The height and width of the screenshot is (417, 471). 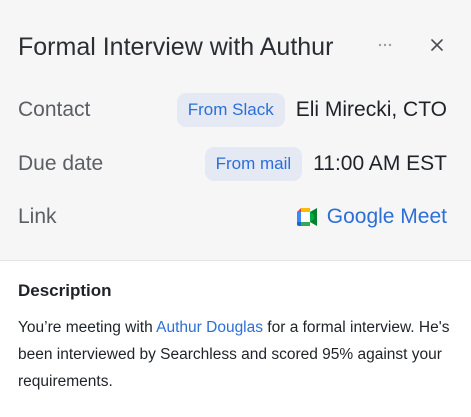 I want to click on google-meet-link-text: Google Meet, so click(x=386, y=216).